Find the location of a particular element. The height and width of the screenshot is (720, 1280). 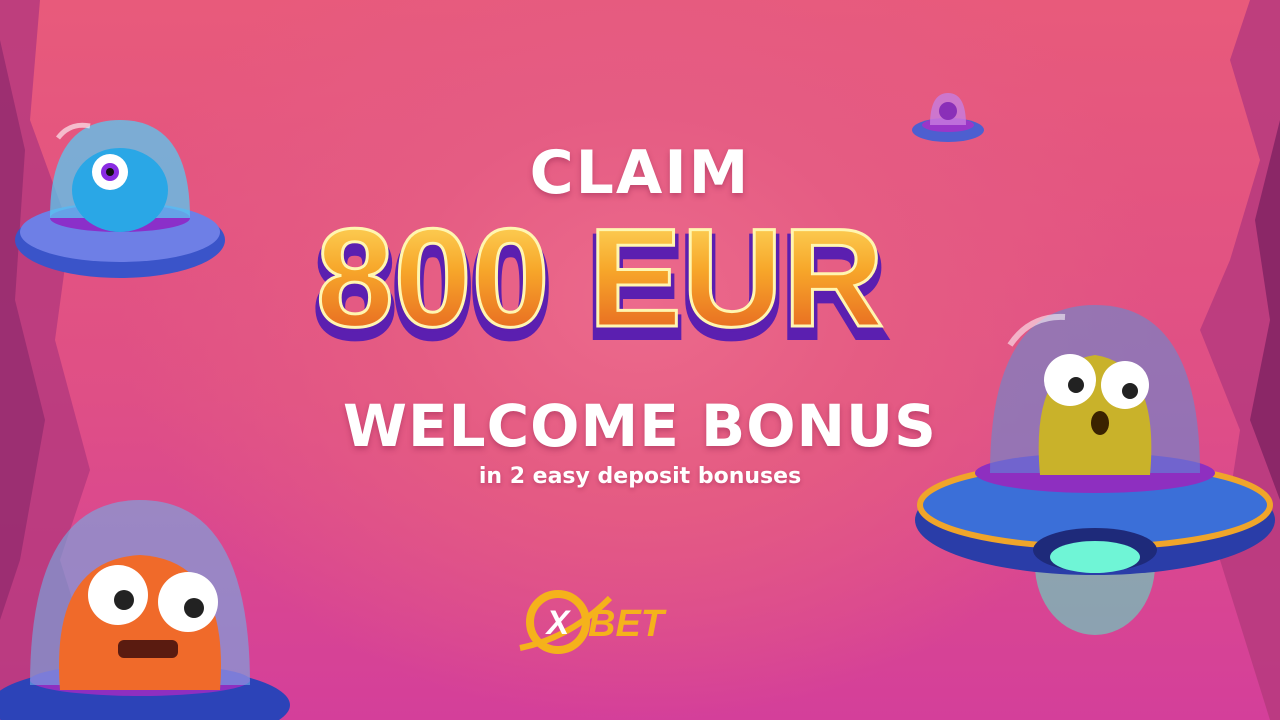

amount-main: 800 EUR is located at coordinates (600, 283).